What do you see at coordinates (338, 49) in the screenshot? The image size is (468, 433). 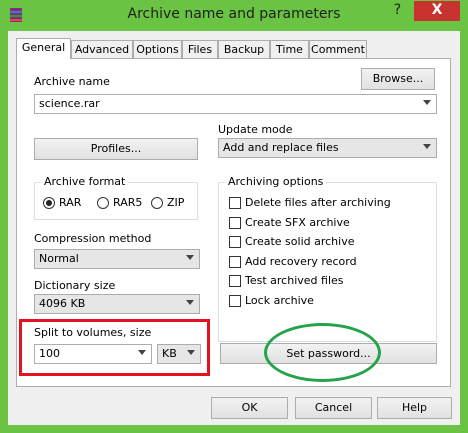 I see `tab-comment: Comment` at bounding box center [338, 49].